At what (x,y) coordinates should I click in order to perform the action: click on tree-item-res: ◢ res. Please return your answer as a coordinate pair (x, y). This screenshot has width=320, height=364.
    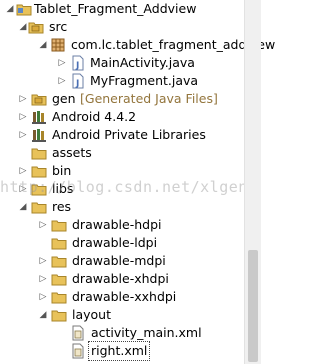
    Looking at the image, I should click on (130, 207).